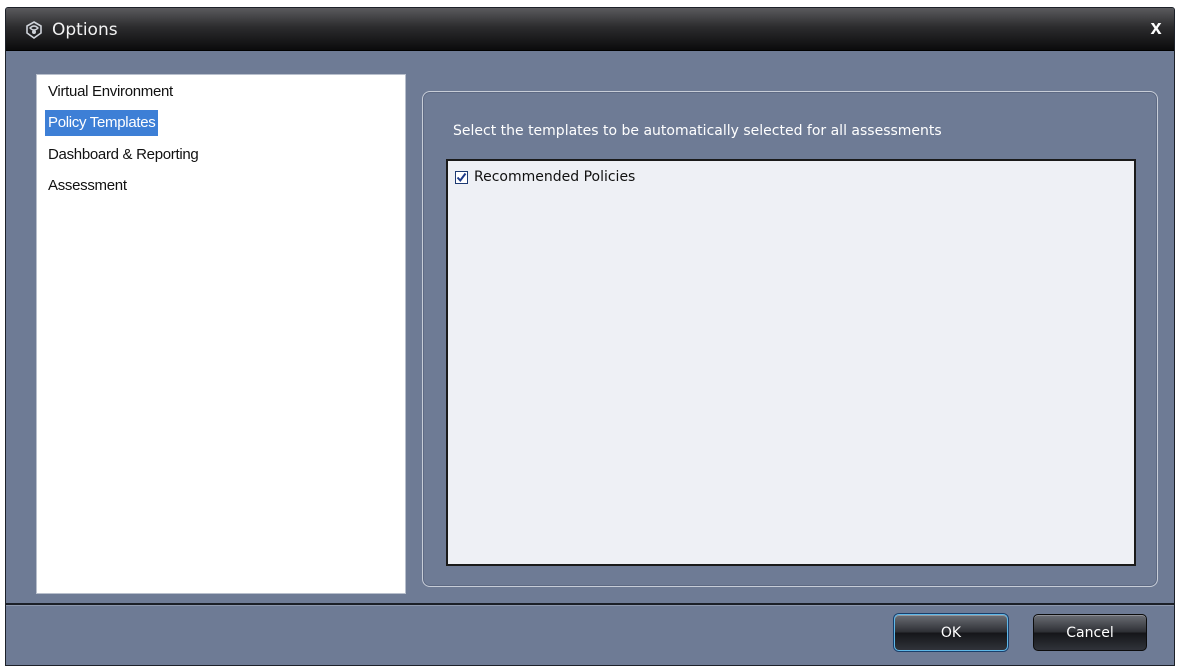 The width and height of the screenshot is (1177, 669). I want to click on checkmark-icon, so click(461, 177).